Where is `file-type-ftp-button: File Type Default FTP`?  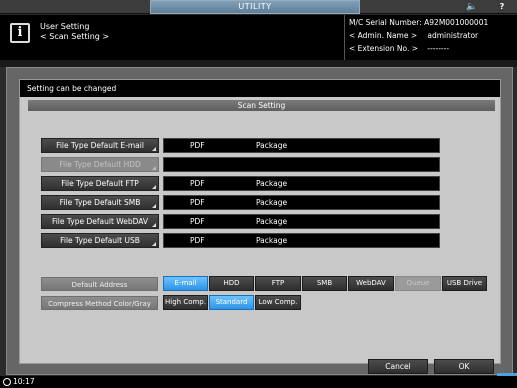
file-type-ftp-button: File Type Default FTP is located at coordinates (100, 183).